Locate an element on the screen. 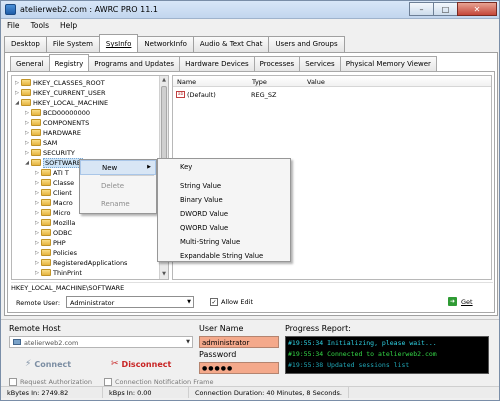  tree-node: ▷ Mozilla is located at coordinates (54, 222).